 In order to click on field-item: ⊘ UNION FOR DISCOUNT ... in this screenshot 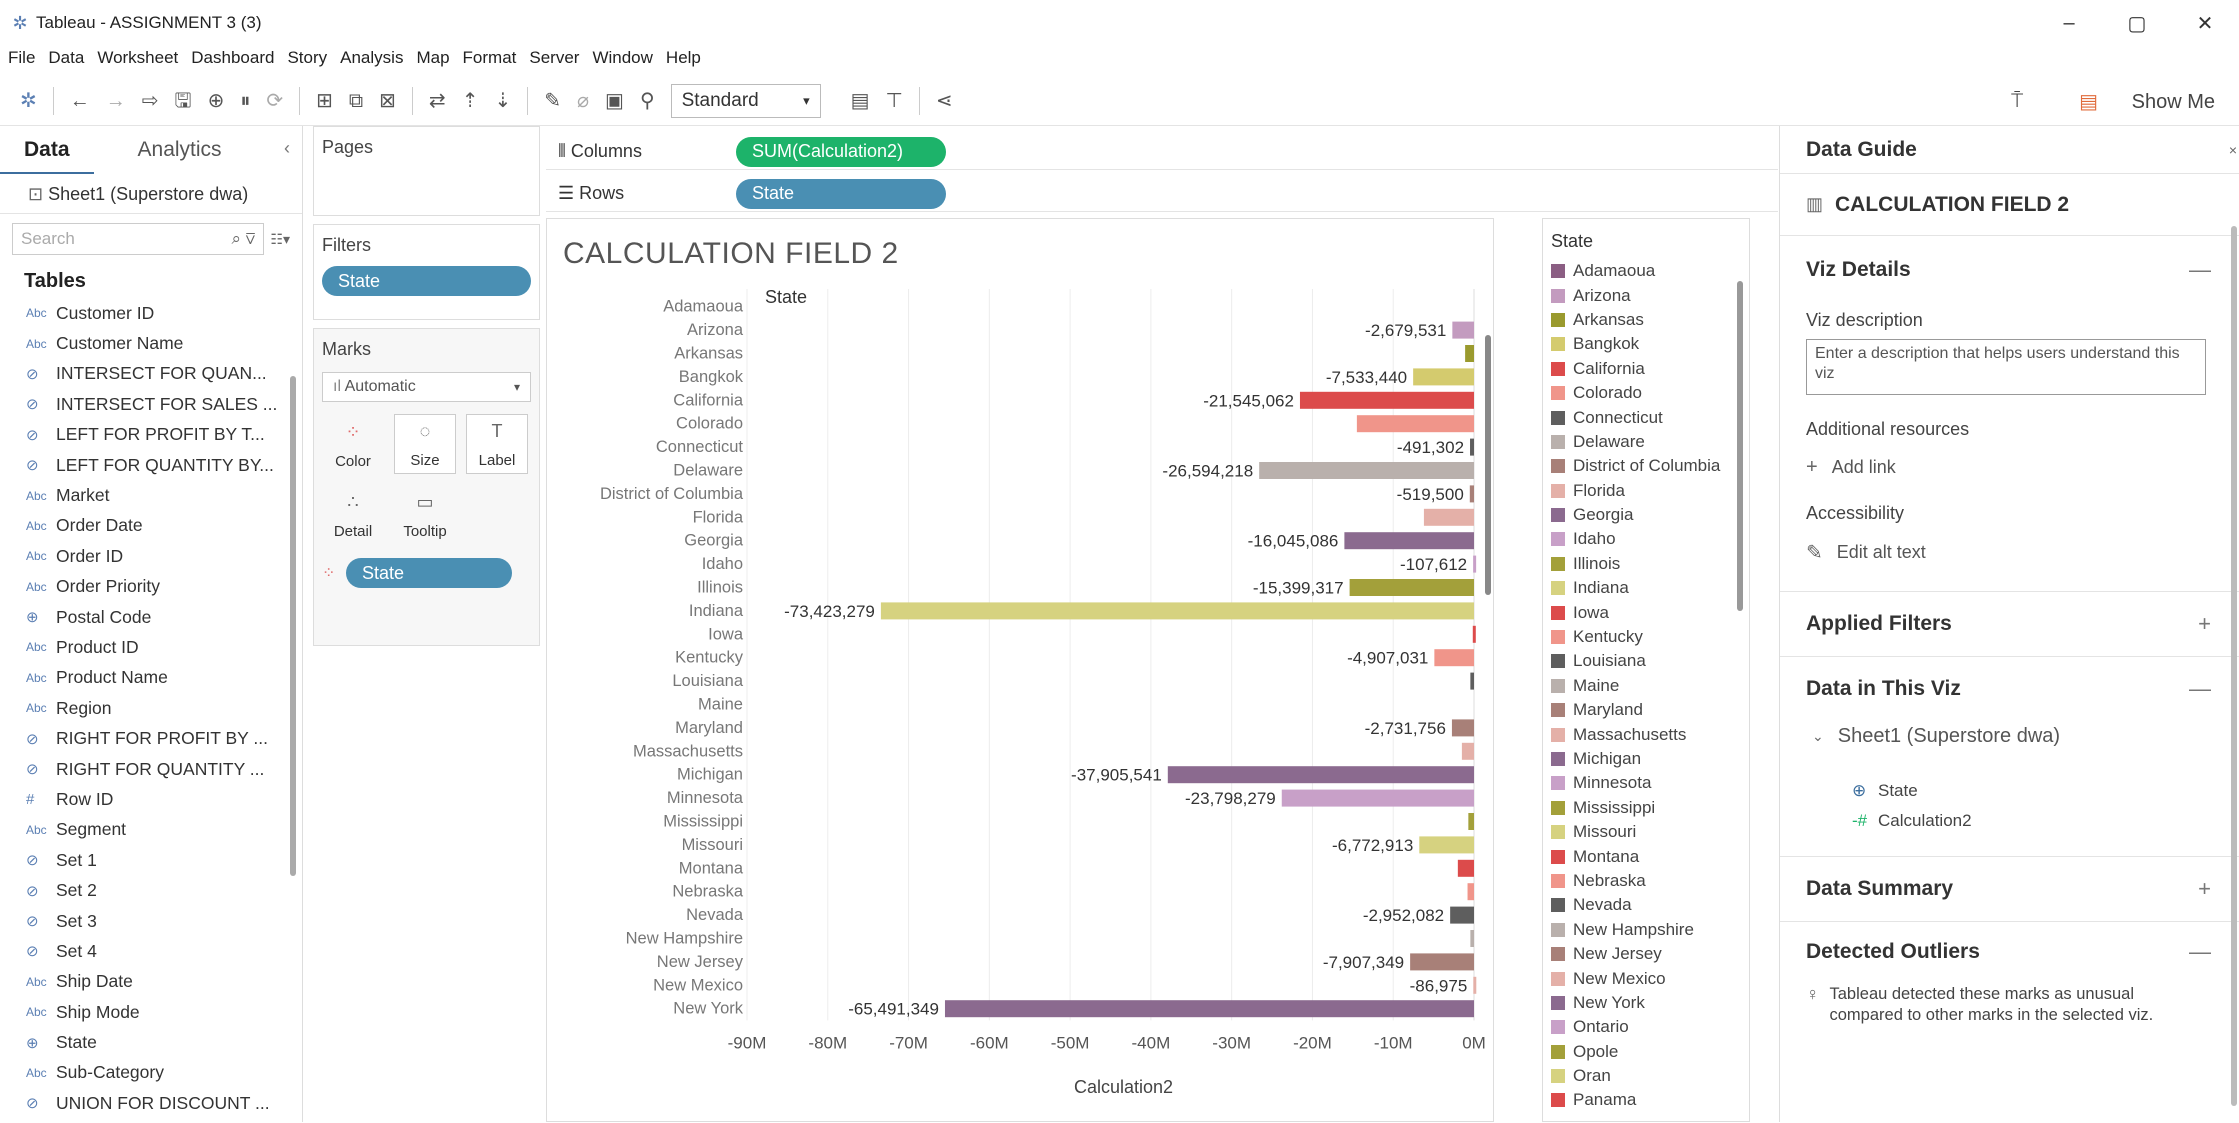, I will do `click(151, 1103)`.